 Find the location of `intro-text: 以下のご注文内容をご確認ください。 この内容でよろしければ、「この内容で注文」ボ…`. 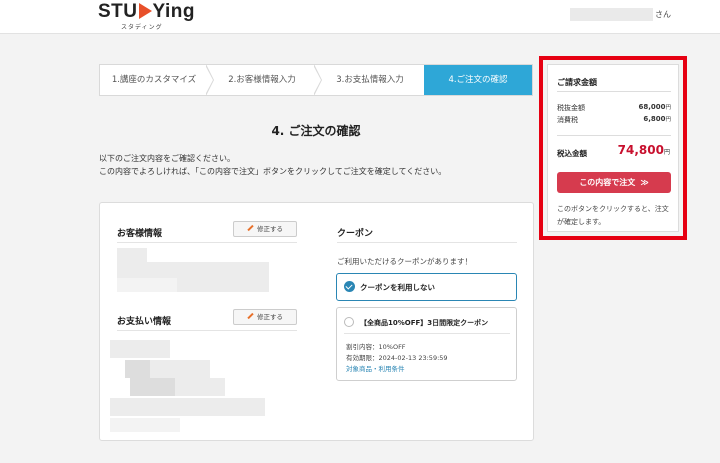

intro-text: 以下のご注文内容をご確認ください。 この内容でよろしければ、「この内容で注文」ボ… is located at coordinates (273, 165).